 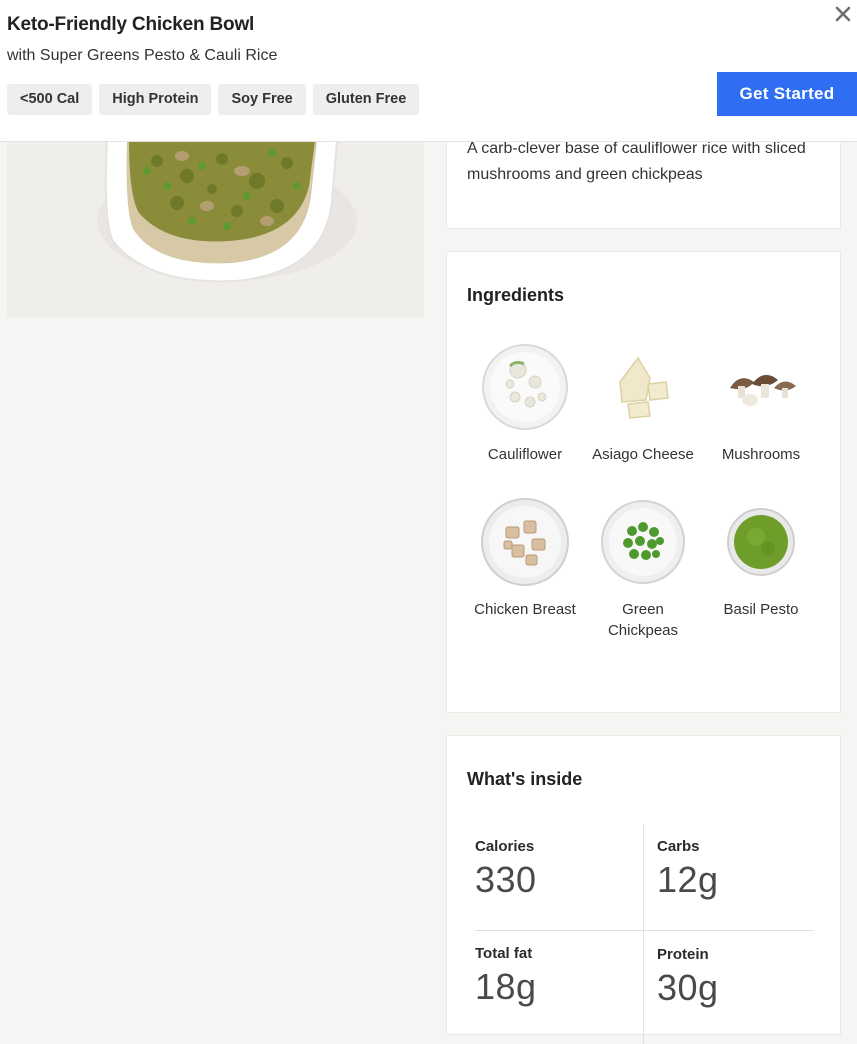 What do you see at coordinates (142, 55) in the screenshot?
I see `meal-subtitle: with Super Greens Pesto & Cauli Rice` at bounding box center [142, 55].